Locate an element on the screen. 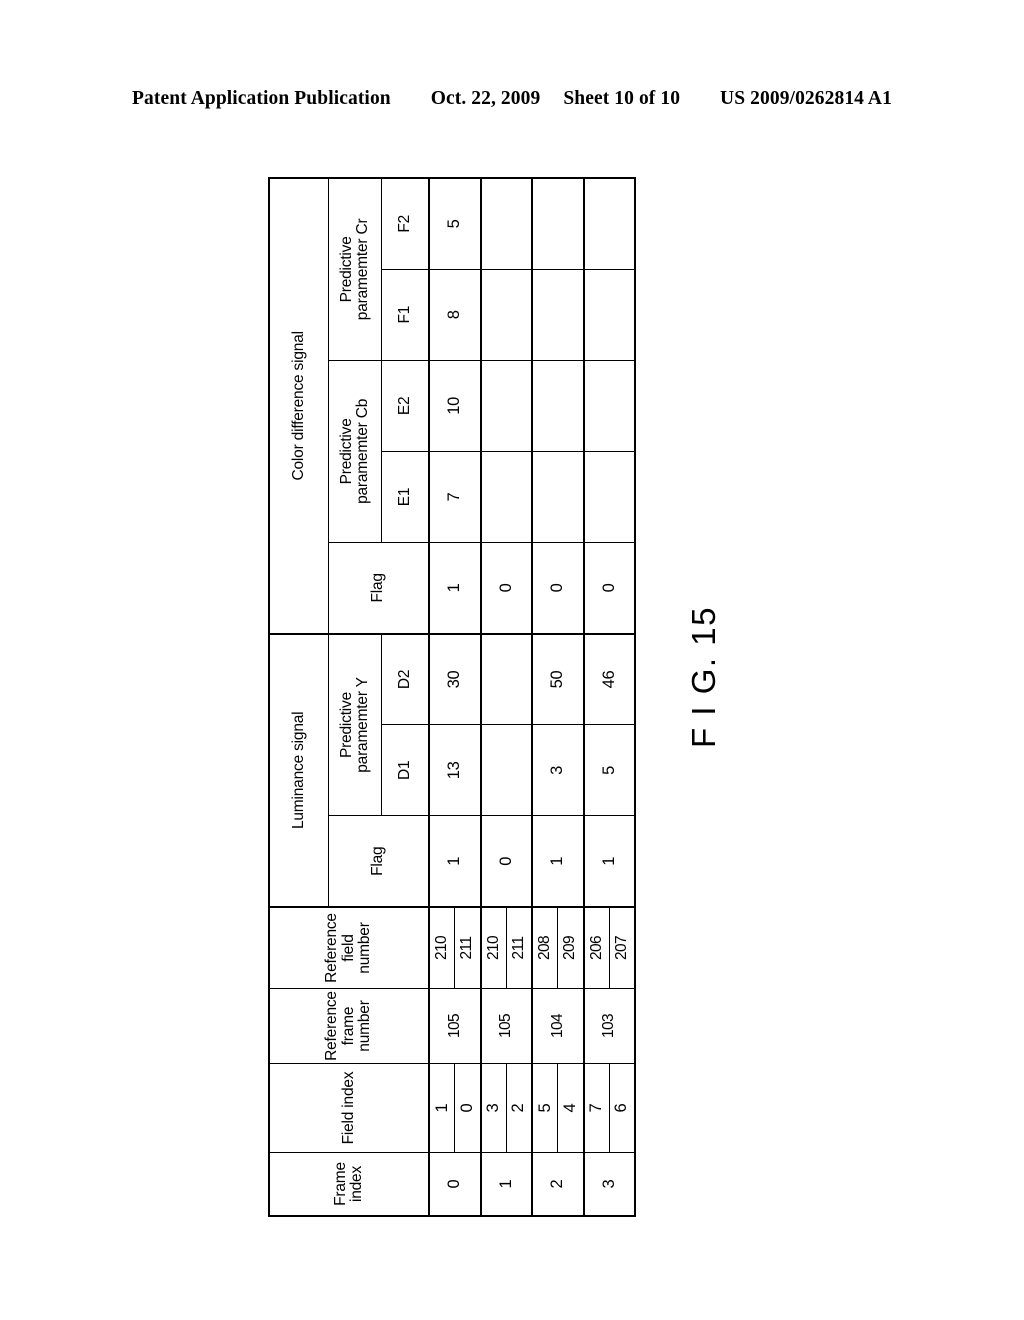 This screenshot has height=1320, width=1024. cell-color-flag: 1 is located at coordinates (455, 588).